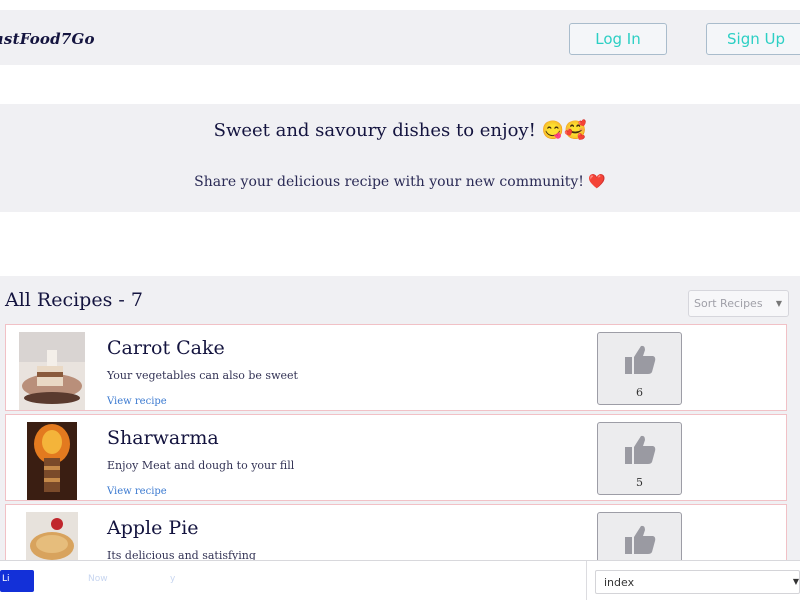  I want to click on page-select-value: index, so click(619, 582).